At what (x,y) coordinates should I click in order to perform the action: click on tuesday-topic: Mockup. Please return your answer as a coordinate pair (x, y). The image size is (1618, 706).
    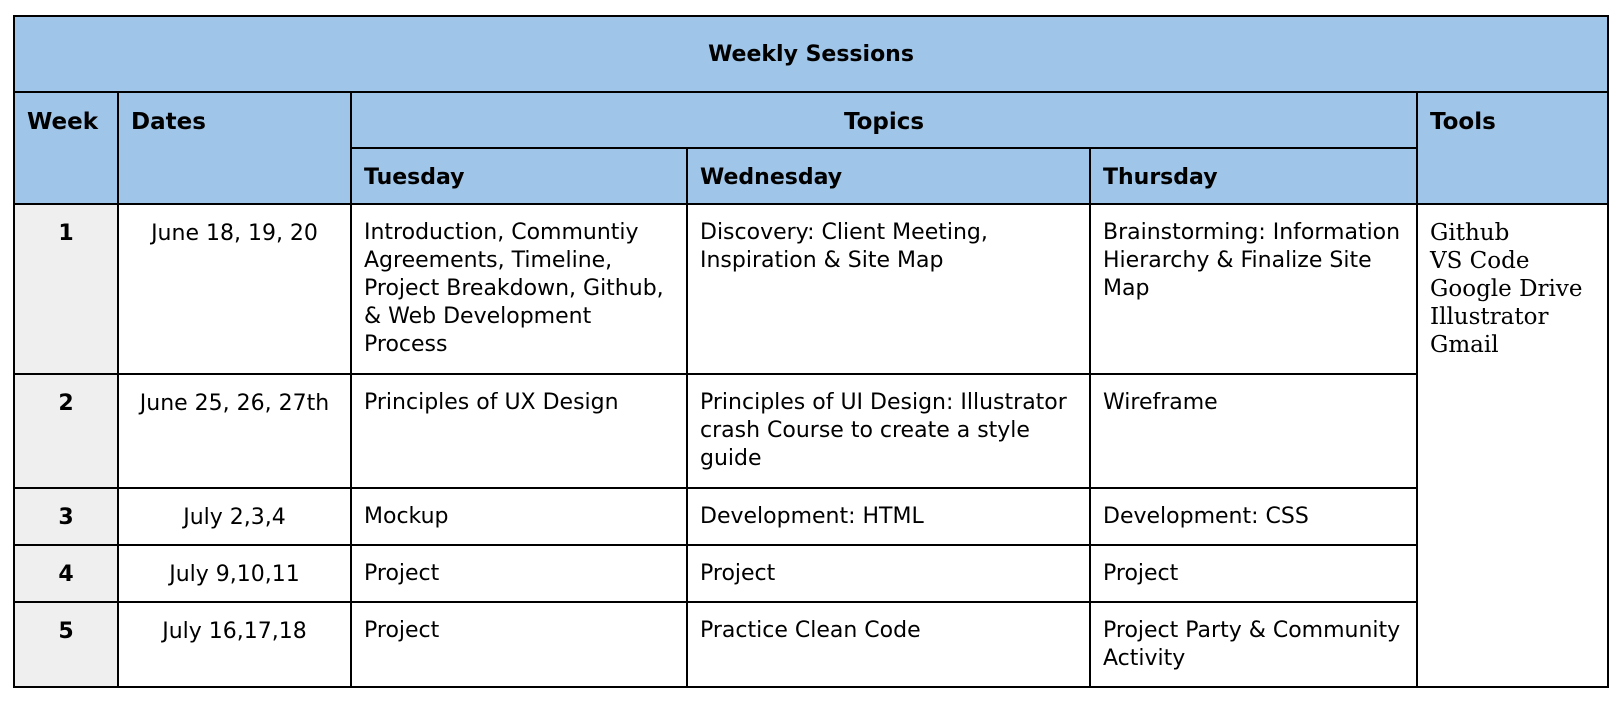
    Looking at the image, I should click on (519, 516).